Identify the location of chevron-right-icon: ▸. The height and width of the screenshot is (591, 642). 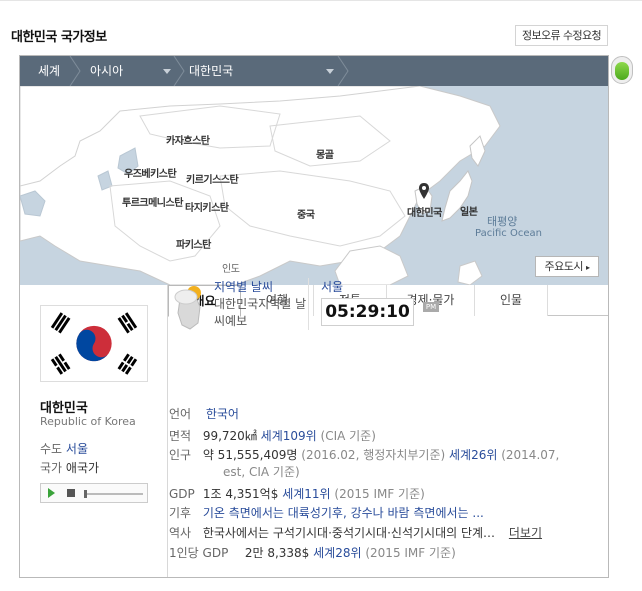
(587, 267).